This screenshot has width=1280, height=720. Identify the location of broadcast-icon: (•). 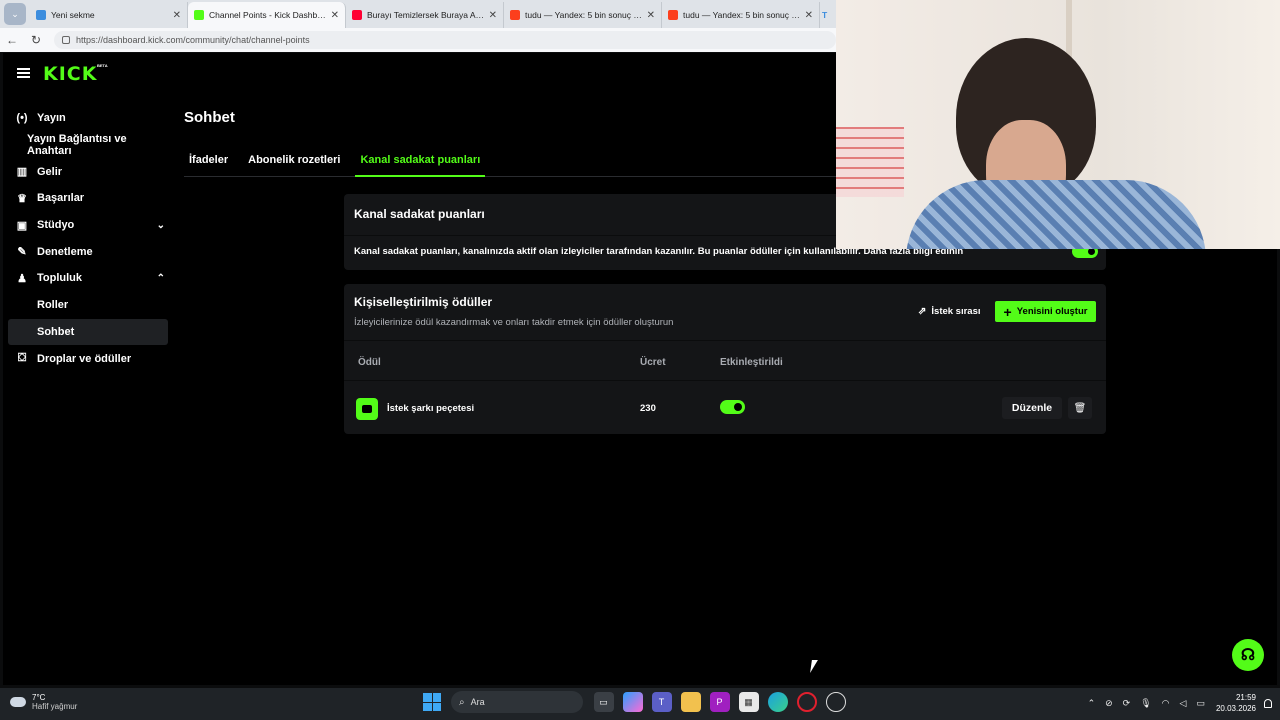
(22, 118).